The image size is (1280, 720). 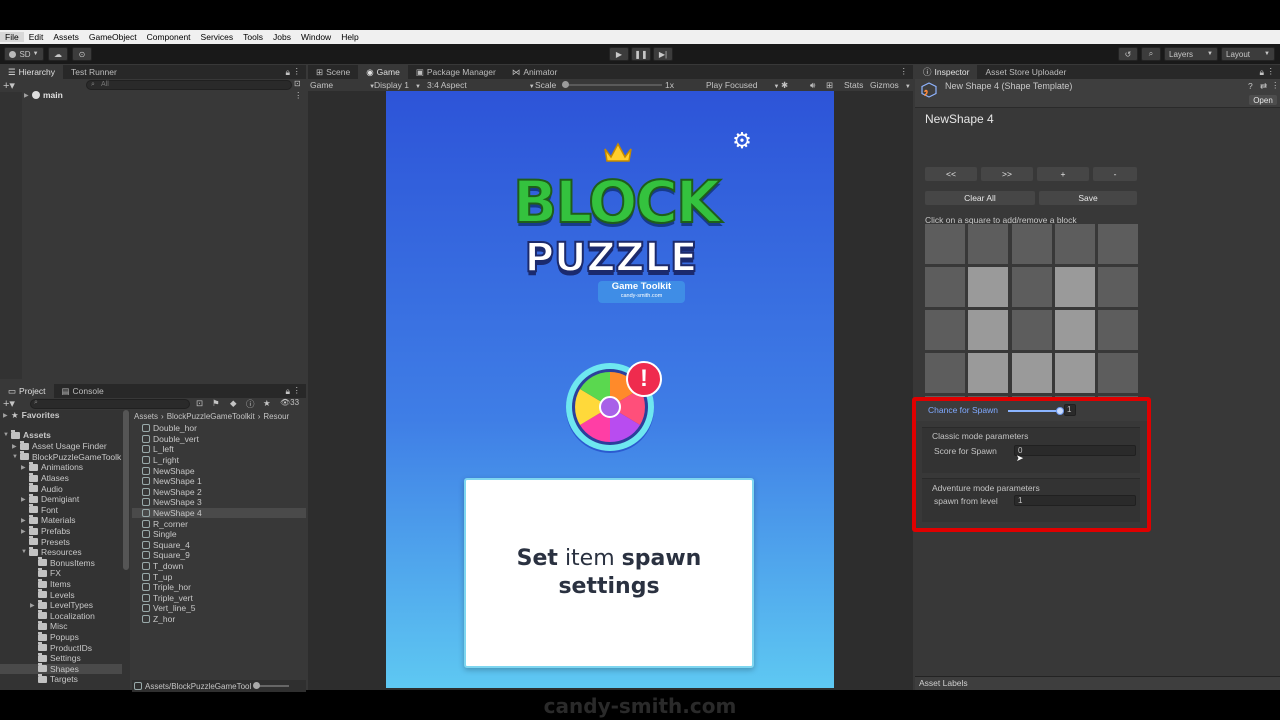 I want to click on tab-asset-store-uploader: Asset Store Uploader, so click(x=1025, y=72).